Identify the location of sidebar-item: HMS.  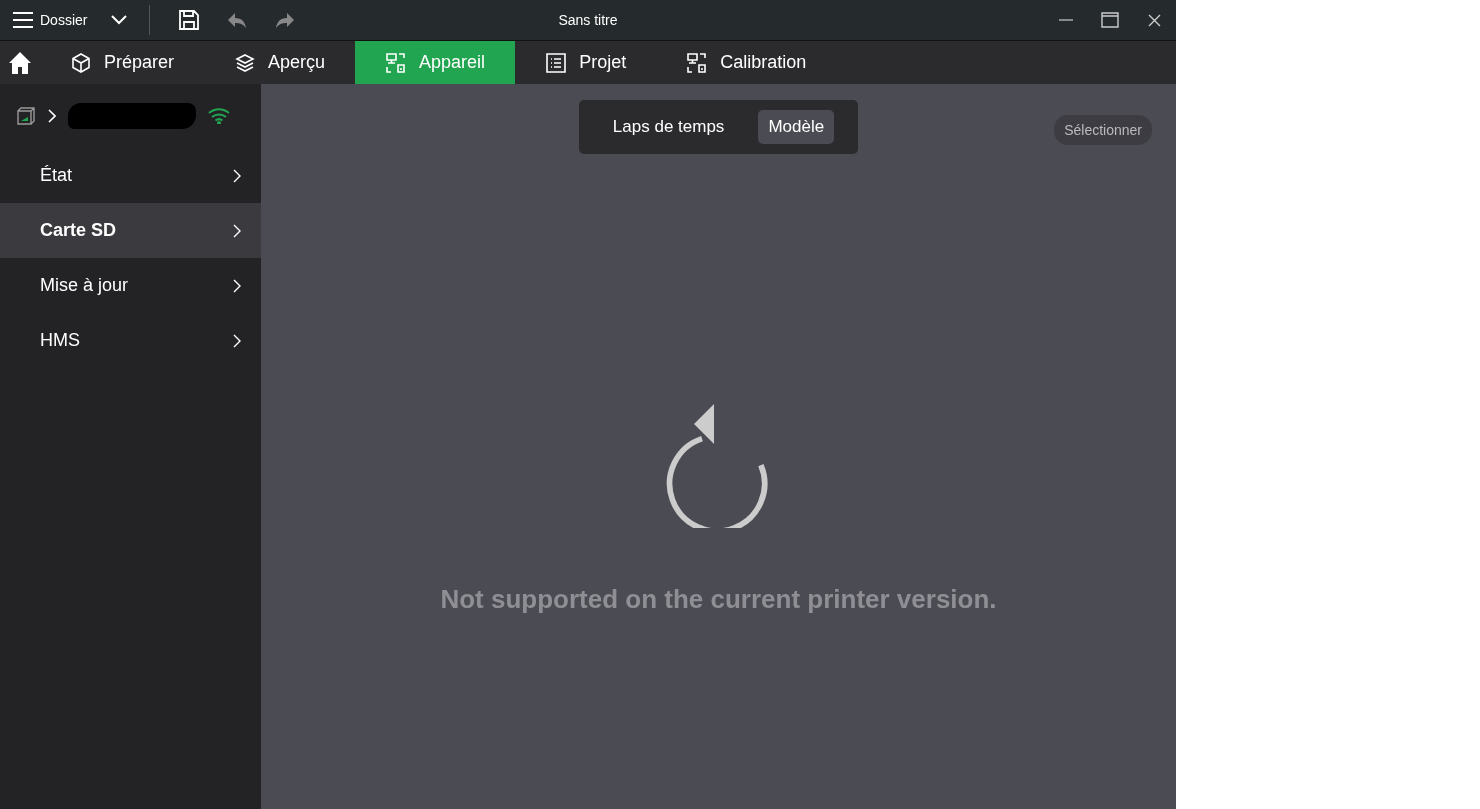
(130, 340).